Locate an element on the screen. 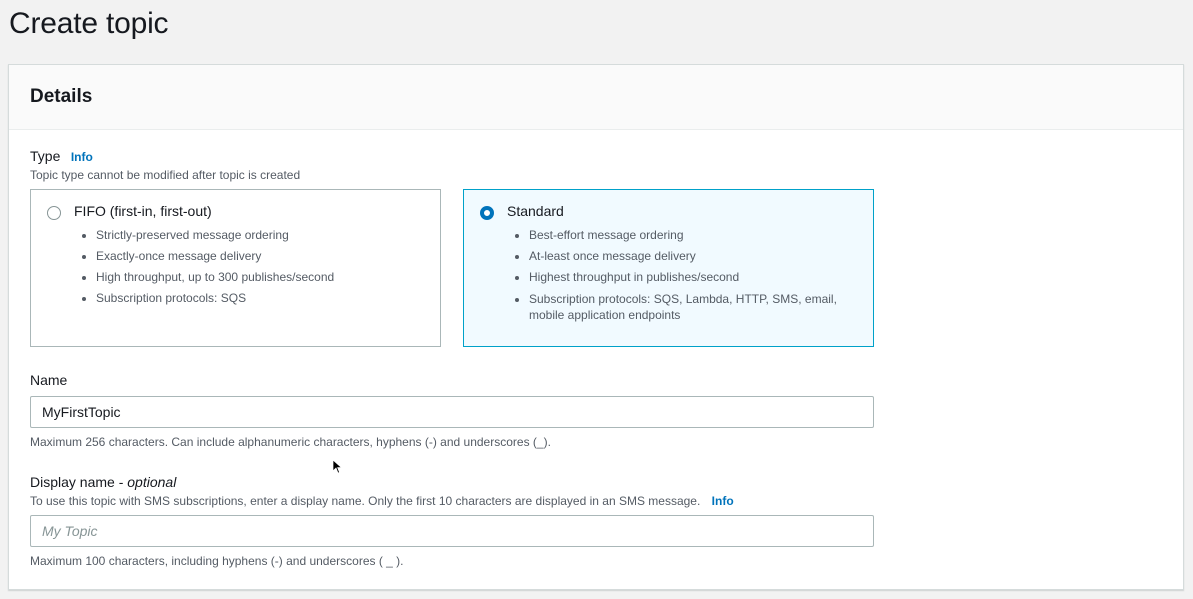 The width and height of the screenshot is (1193, 599). details-title: Details is located at coordinates (61, 96).